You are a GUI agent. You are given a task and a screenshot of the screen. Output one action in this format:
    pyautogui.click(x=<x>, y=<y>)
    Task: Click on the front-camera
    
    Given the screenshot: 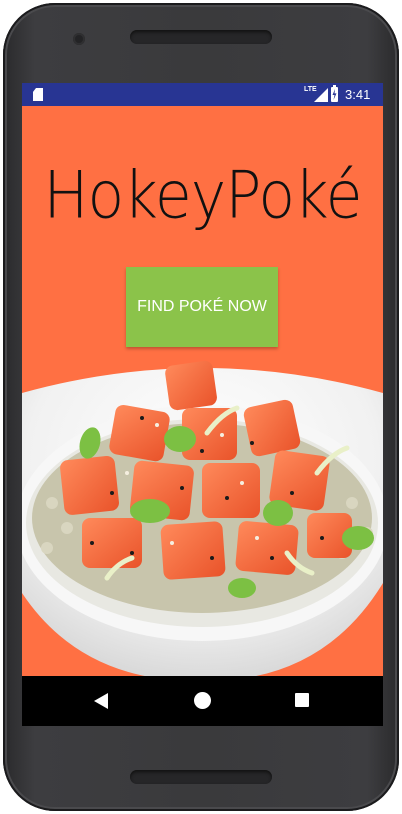 What is the action you would take?
    pyautogui.click(x=79, y=39)
    